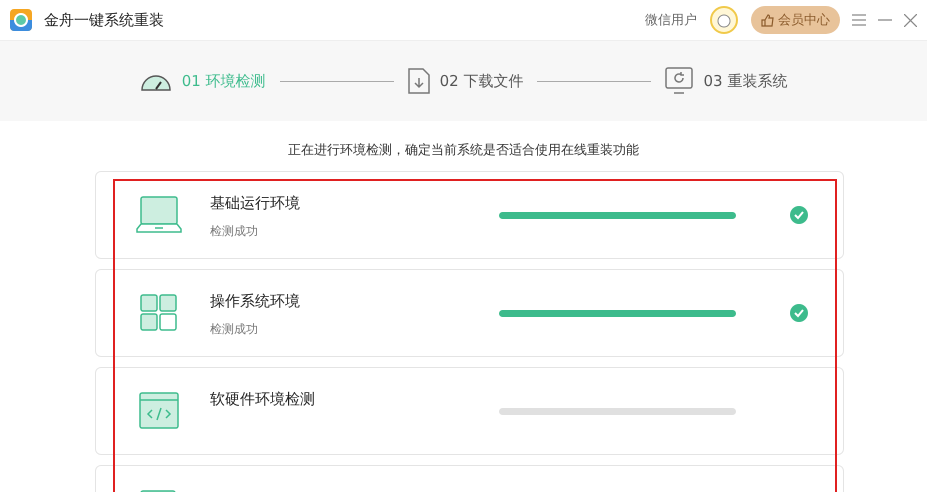 The height and width of the screenshot is (492, 927). I want to click on step-label: 02 下载文件, so click(482, 81).